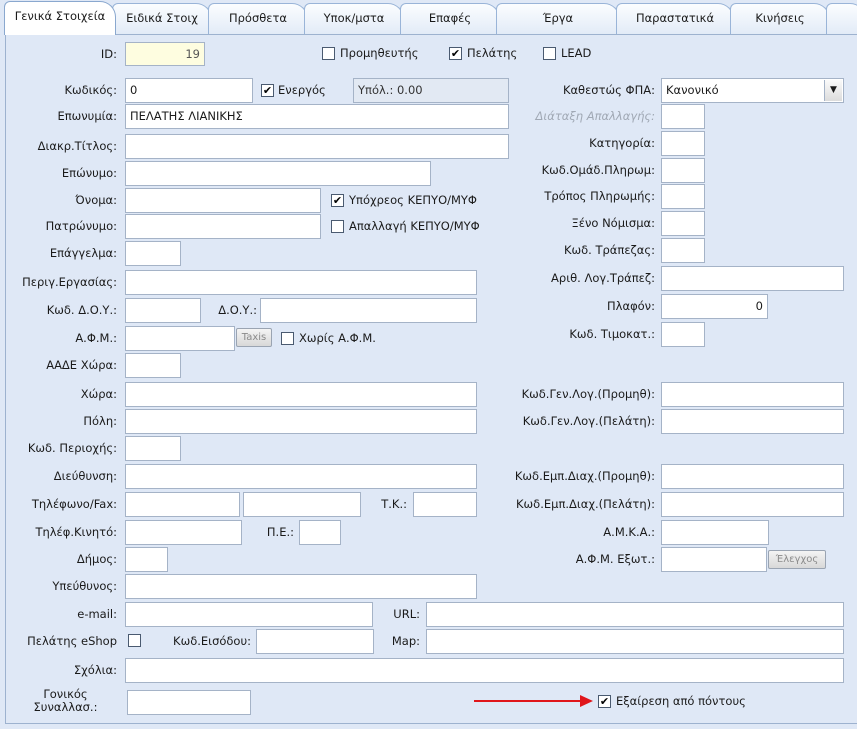 The width and height of the screenshot is (857, 729). Describe the element at coordinates (301, 394) in the screenshot. I see `country-input` at that location.